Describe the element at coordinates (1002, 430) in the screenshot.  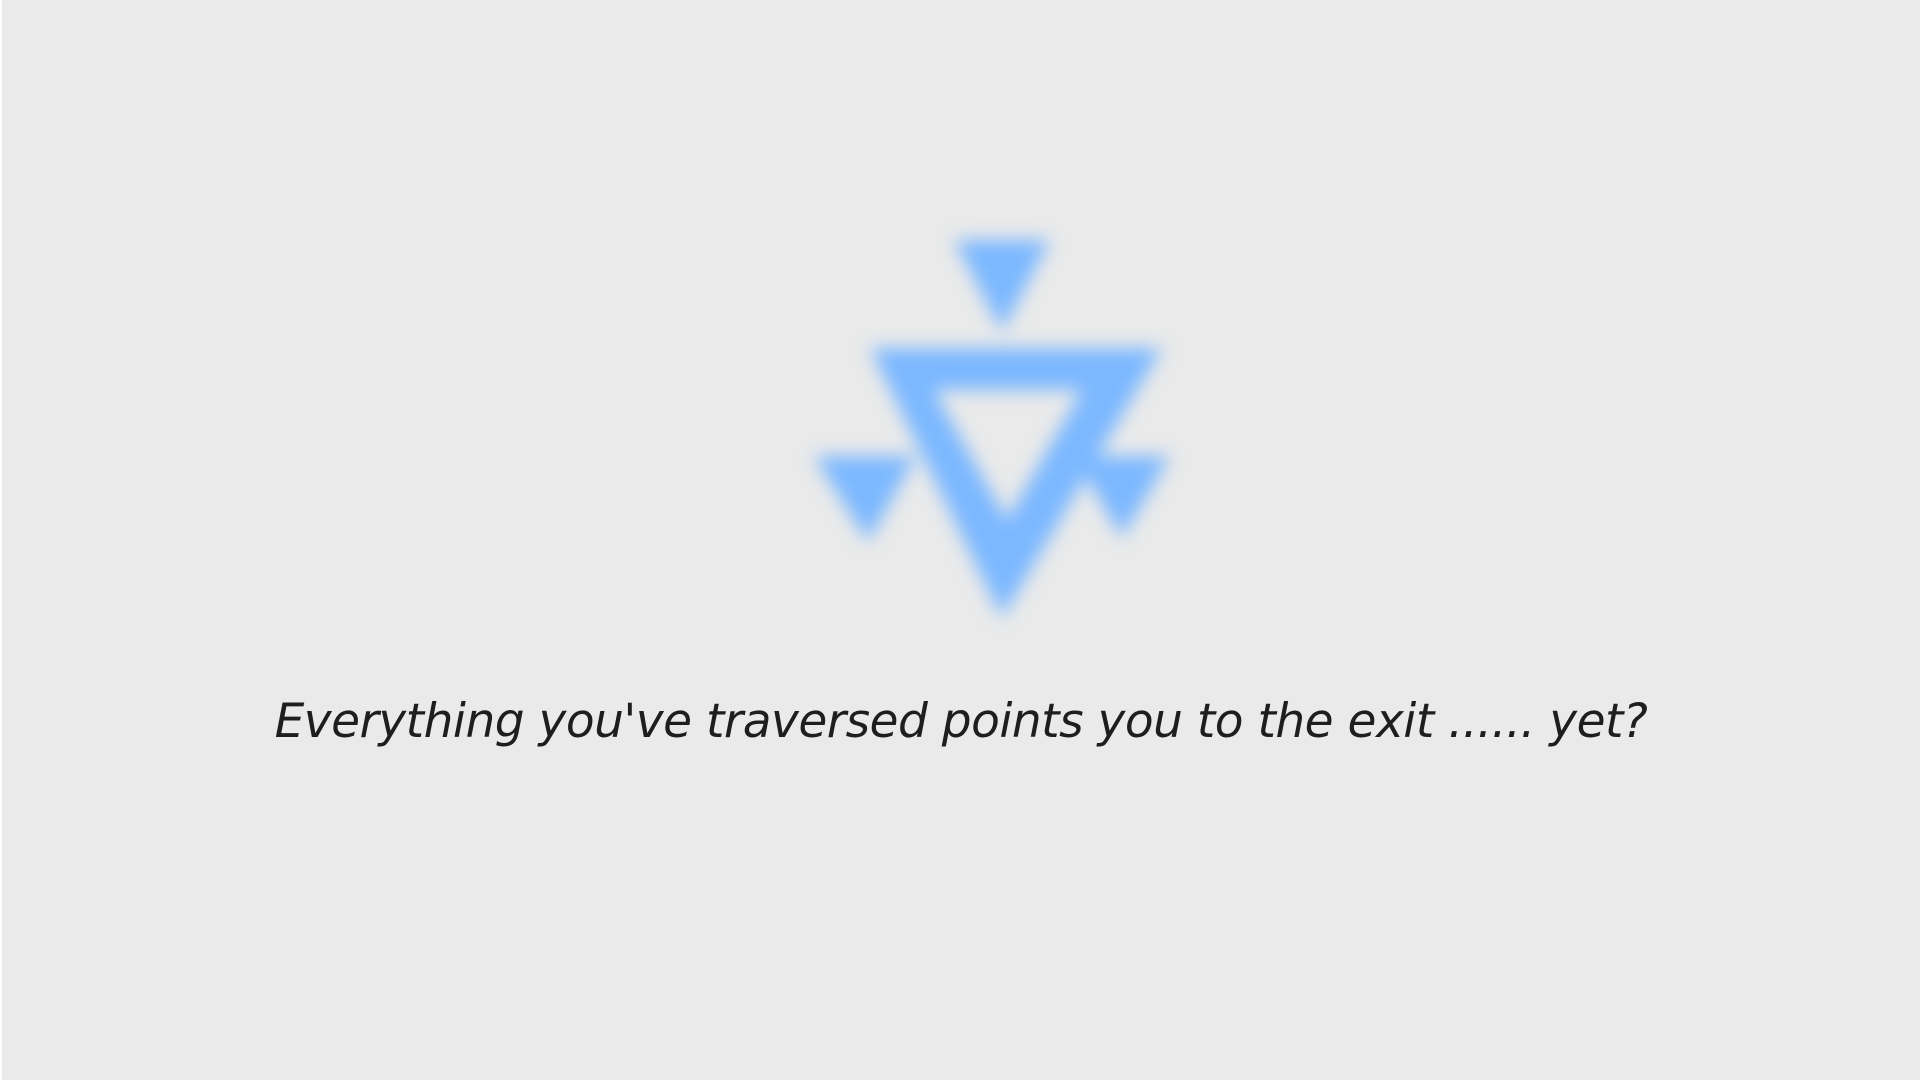
I see `triangle-emblem-icon` at that location.